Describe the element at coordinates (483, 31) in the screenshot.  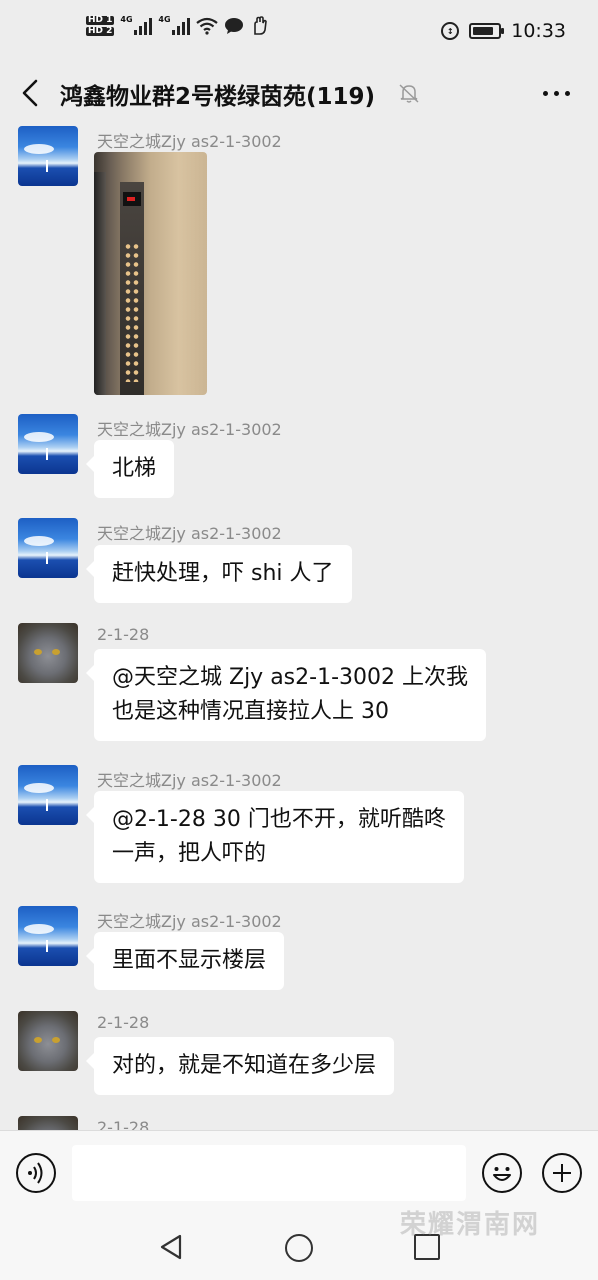
I see `battery-fill` at that location.